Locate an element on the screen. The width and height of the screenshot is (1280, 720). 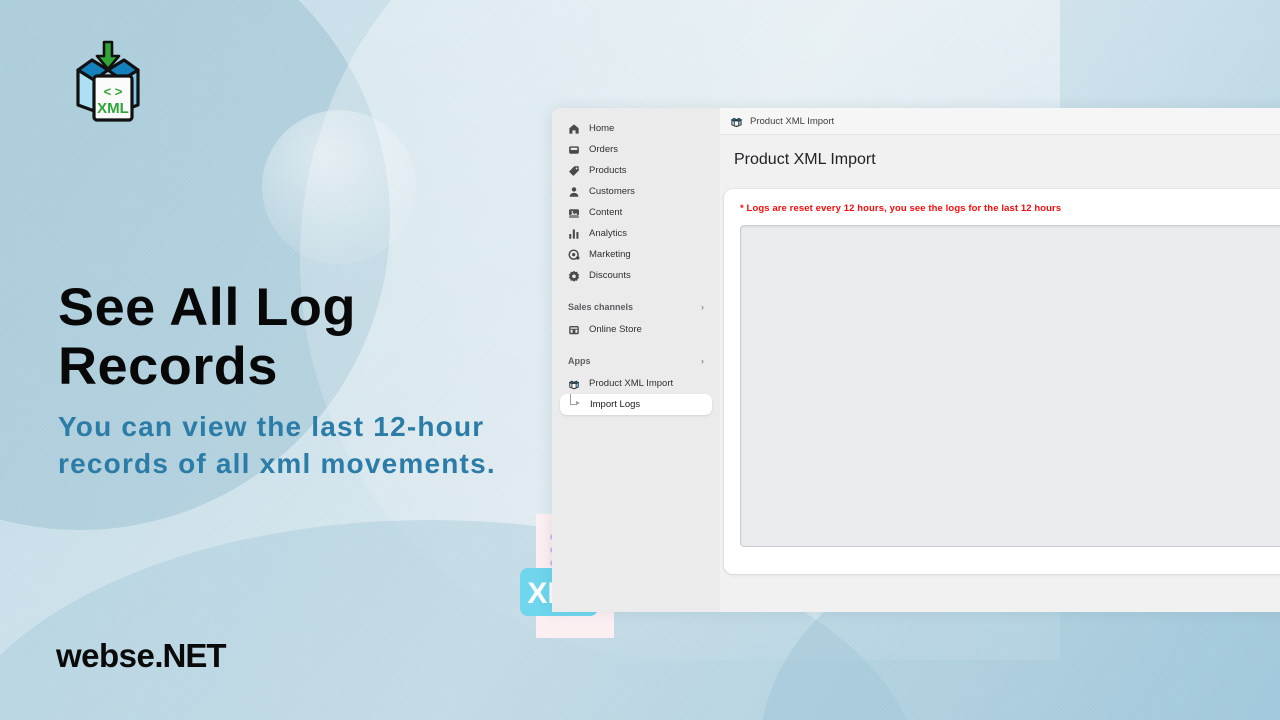
sidebar-section-sales-channels: Sales channels › is located at coordinates (636, 307).